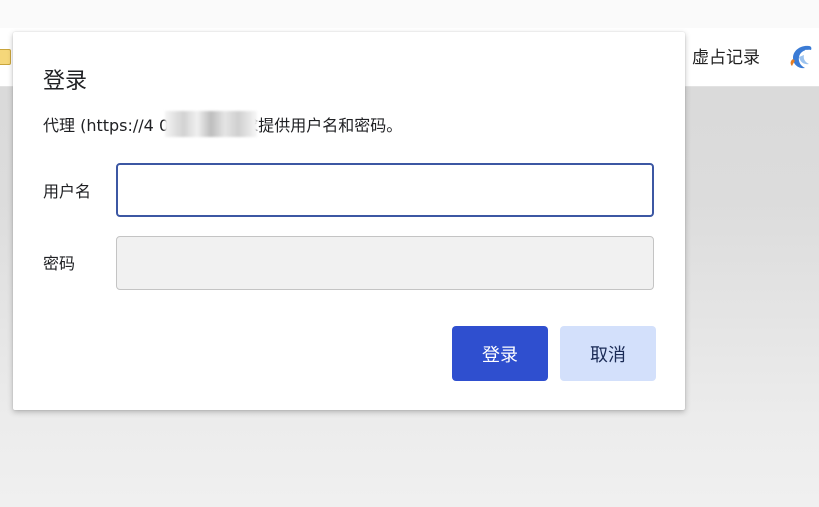 Image resolution: width=819 pixels, height=507 pixels. I want to click on folder-icon, so click(5, 57).